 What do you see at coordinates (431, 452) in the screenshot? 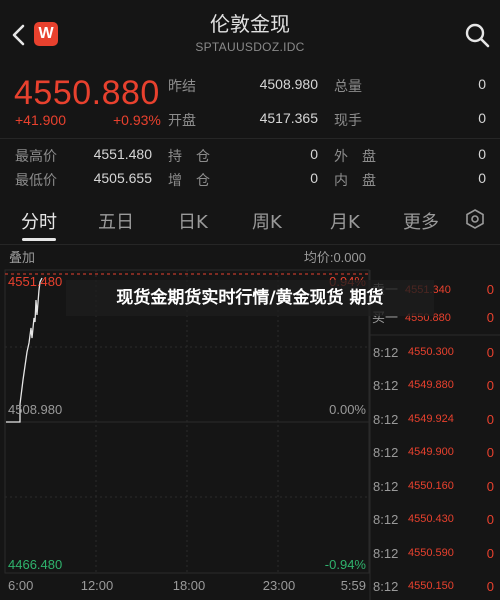
I see `trade-price: 4549.900` at bounding box center [431, 452].